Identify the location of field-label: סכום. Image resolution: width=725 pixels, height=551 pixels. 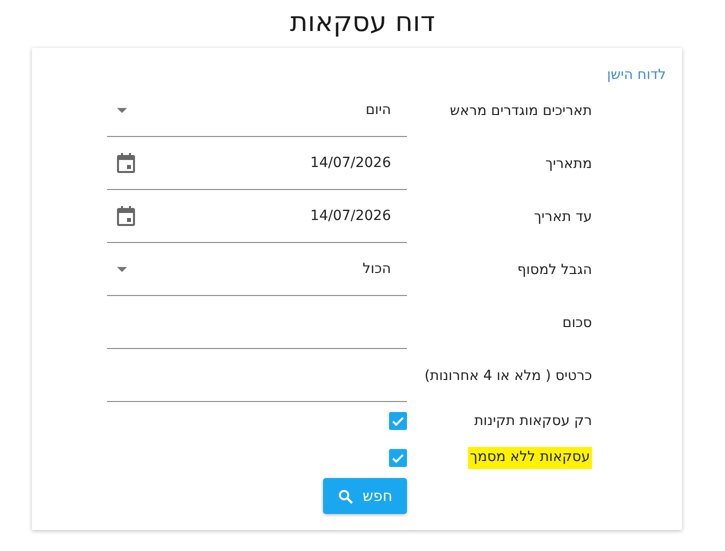
(577, 322).